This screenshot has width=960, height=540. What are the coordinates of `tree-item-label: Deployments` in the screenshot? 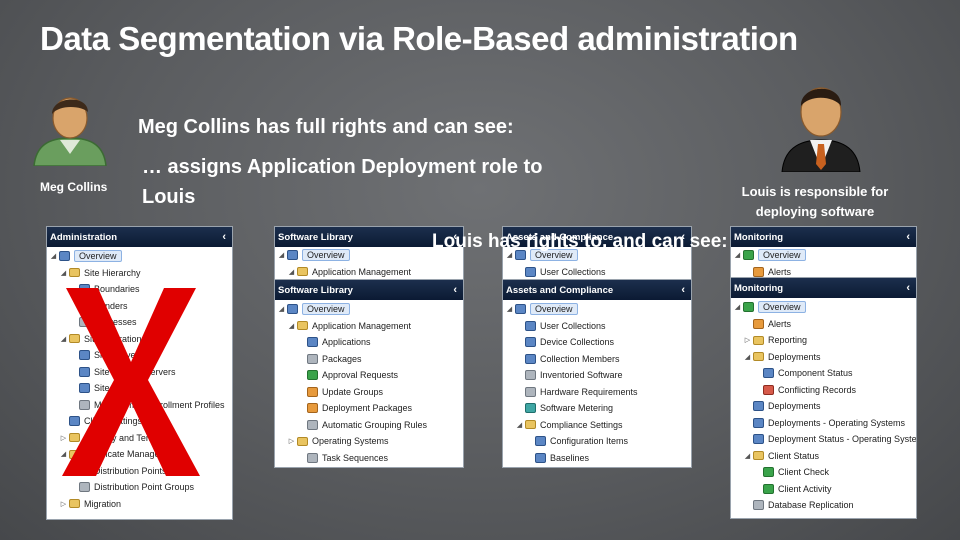 It's located at (794, 406).